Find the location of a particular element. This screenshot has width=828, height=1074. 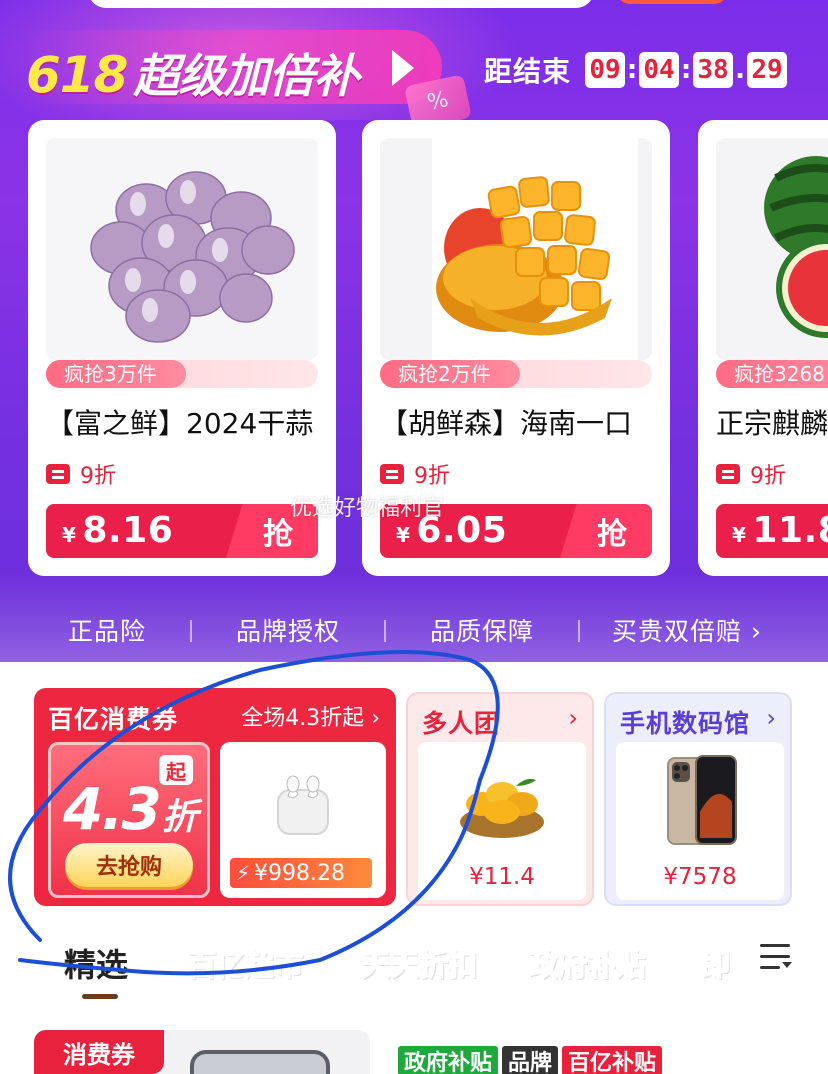

product-price: ¥8.16 is located at coordinates (118, 530).